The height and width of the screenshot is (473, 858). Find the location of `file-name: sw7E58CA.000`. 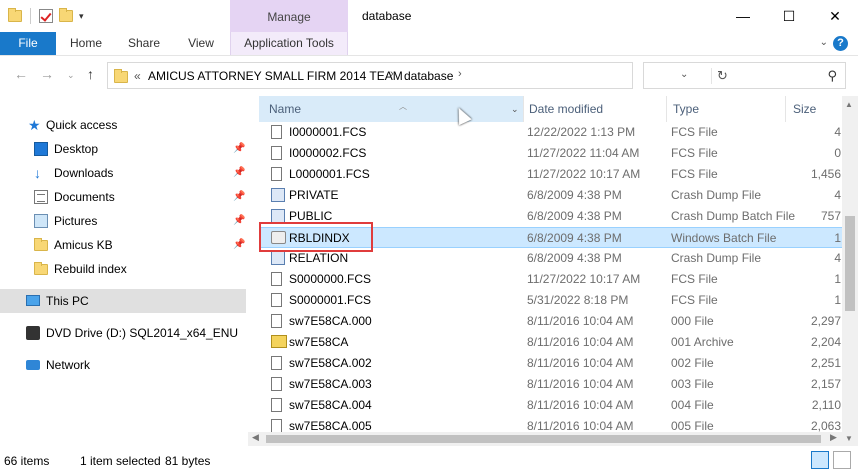

file-name: sw7E58CA.000 is located at coordinates (330, 321).